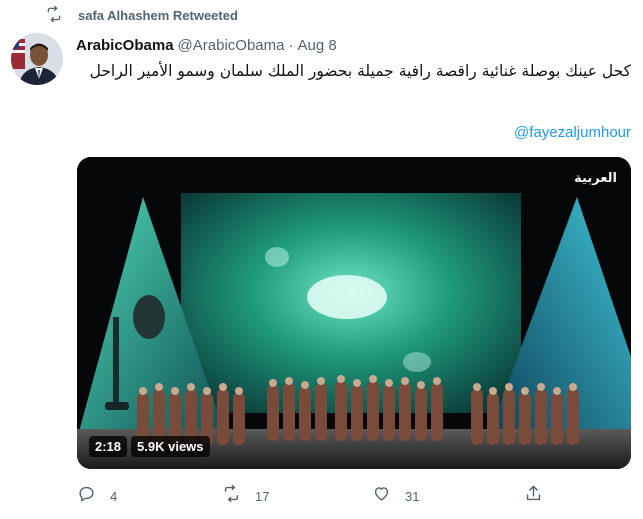  I want to click on like-count: 31, so click(412, 496).